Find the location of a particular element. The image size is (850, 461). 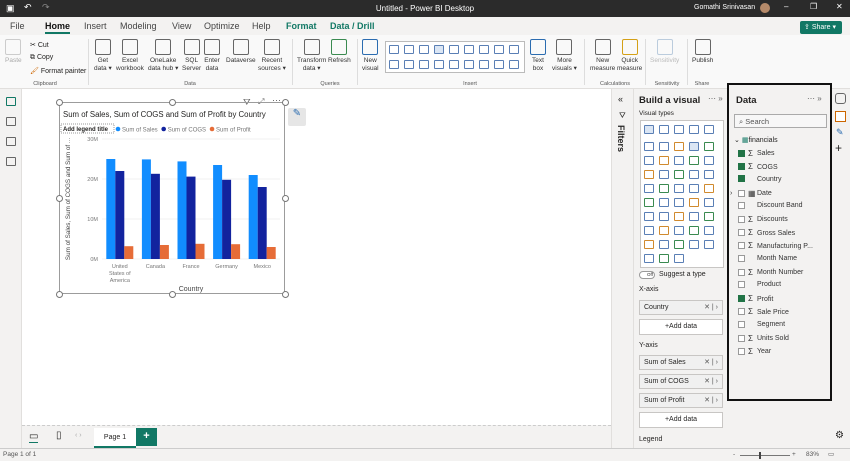

desktop-layout-icon: ▭ is located at coordinates (34, 437).